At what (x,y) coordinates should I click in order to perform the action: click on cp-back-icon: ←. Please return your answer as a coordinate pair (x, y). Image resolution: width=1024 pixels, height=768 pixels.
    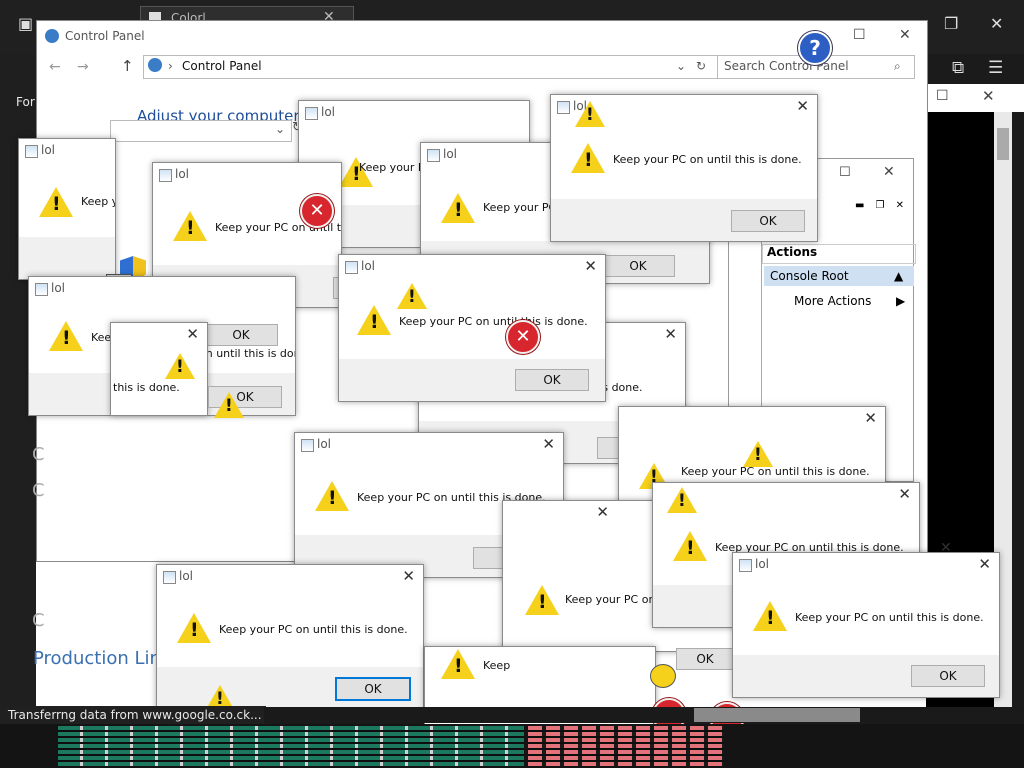
    Looking at the image, I should click on (55, 67).